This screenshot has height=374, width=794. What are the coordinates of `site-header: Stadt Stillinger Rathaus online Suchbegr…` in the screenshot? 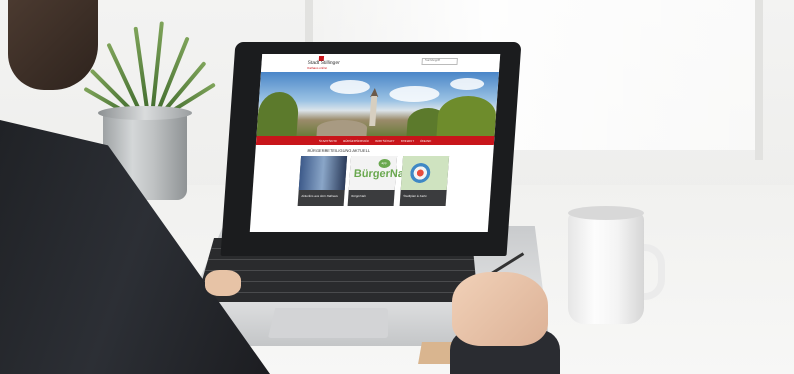 It's located at (380, 63).